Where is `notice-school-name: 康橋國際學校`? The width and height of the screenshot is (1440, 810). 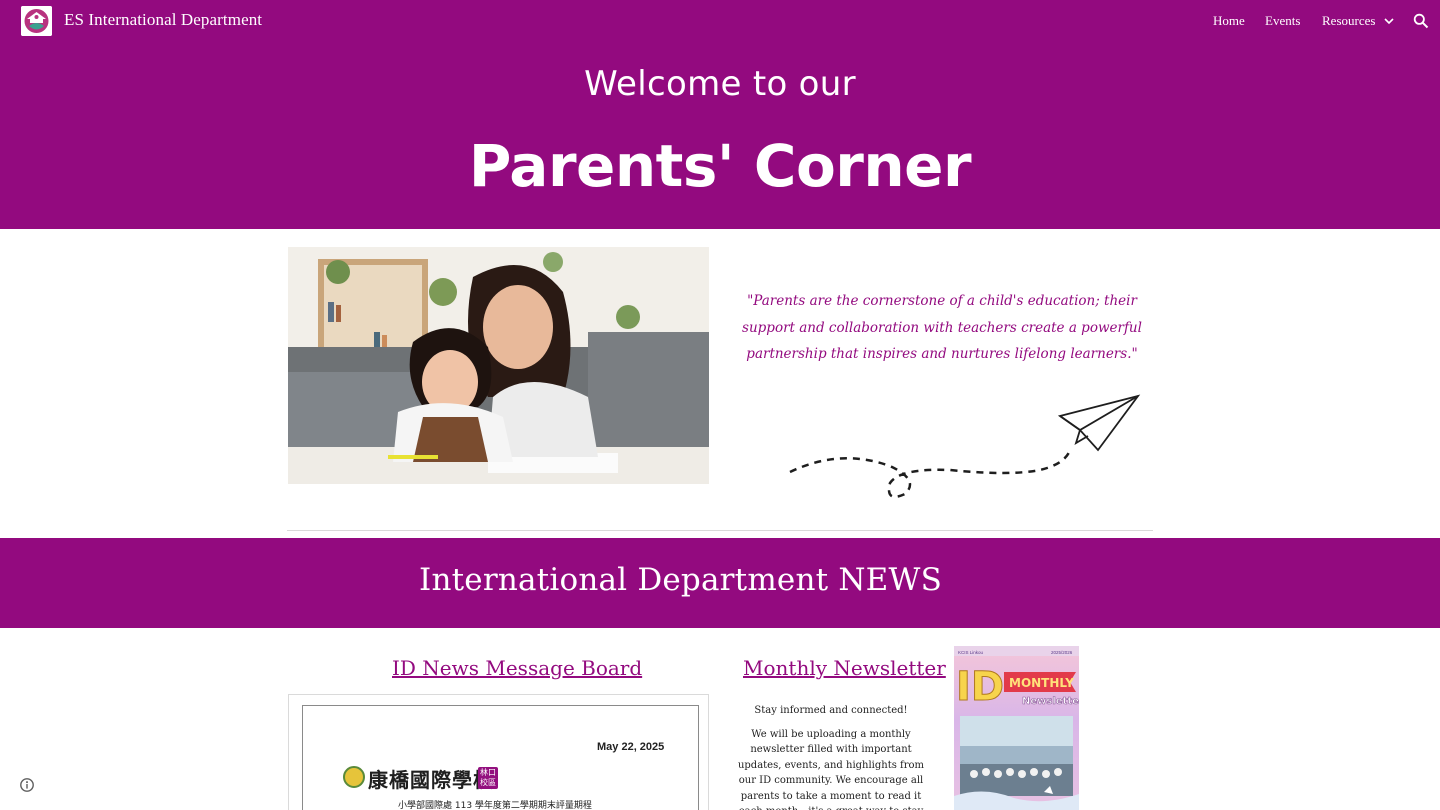 notice-school-name: 康橋國際學校 is located at coordinates (431, 780).